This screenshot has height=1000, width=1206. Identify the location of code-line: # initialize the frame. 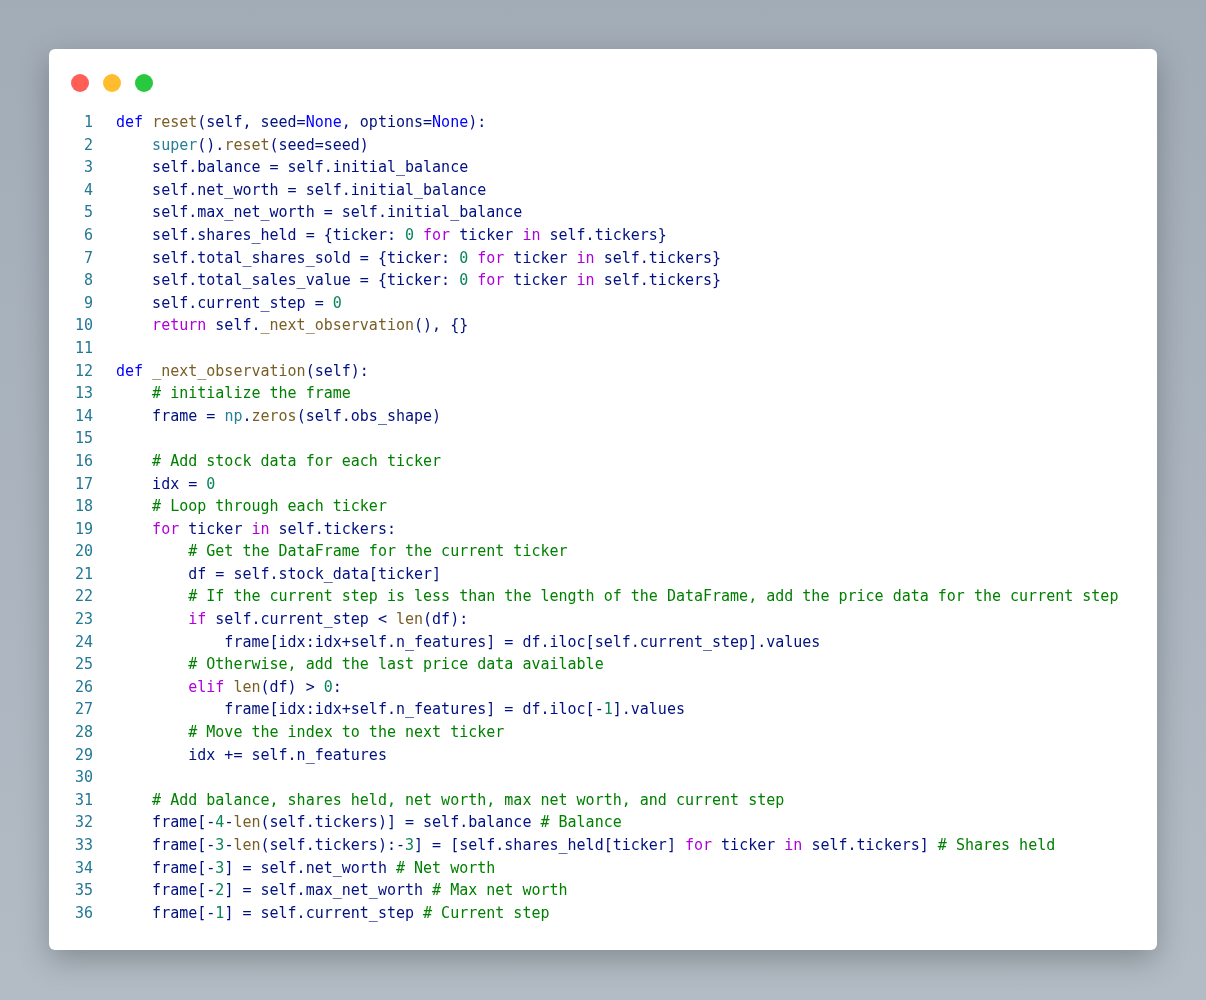
(251, 394).